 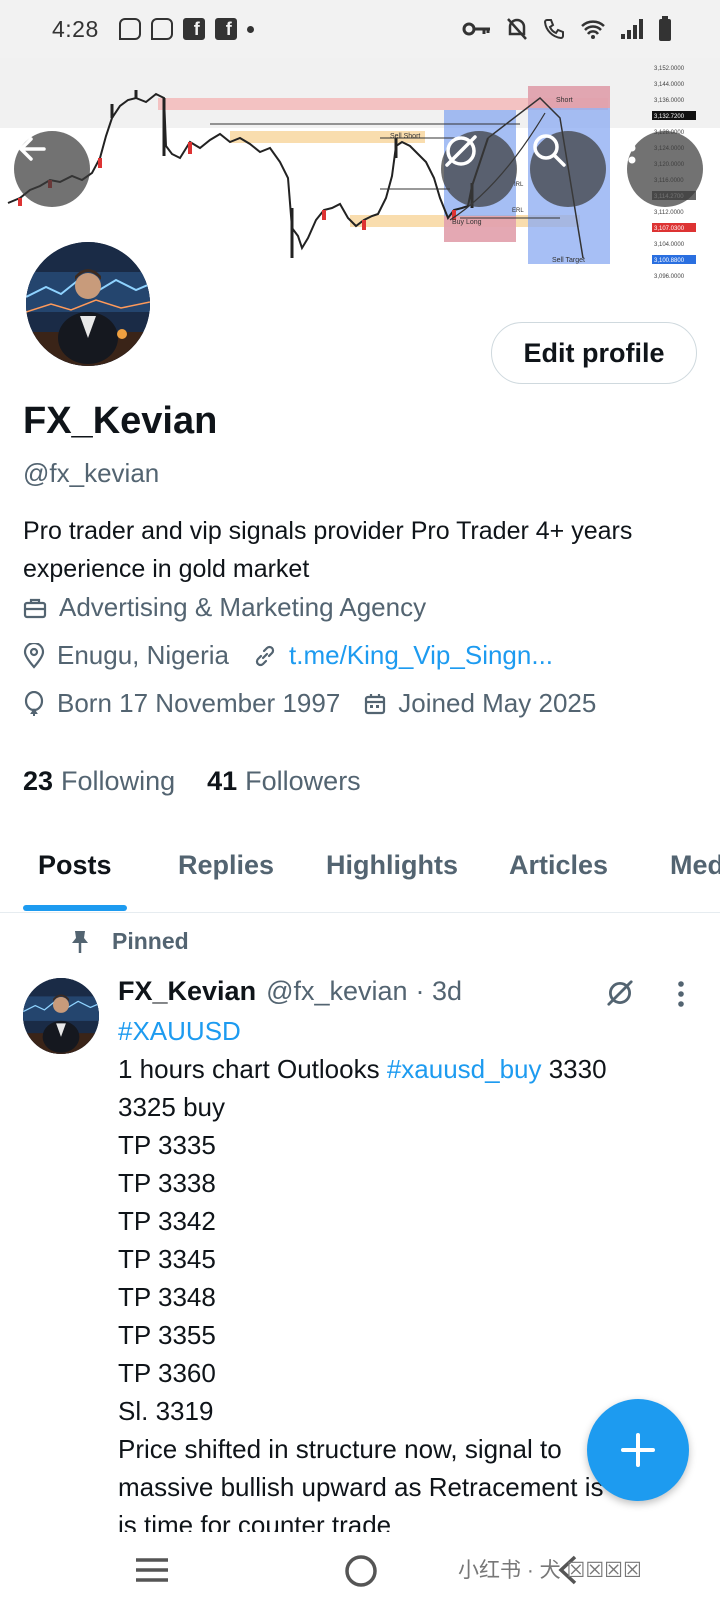 I want to click on post-author-handle: @fx_kevian, so click(x=337, y=991).